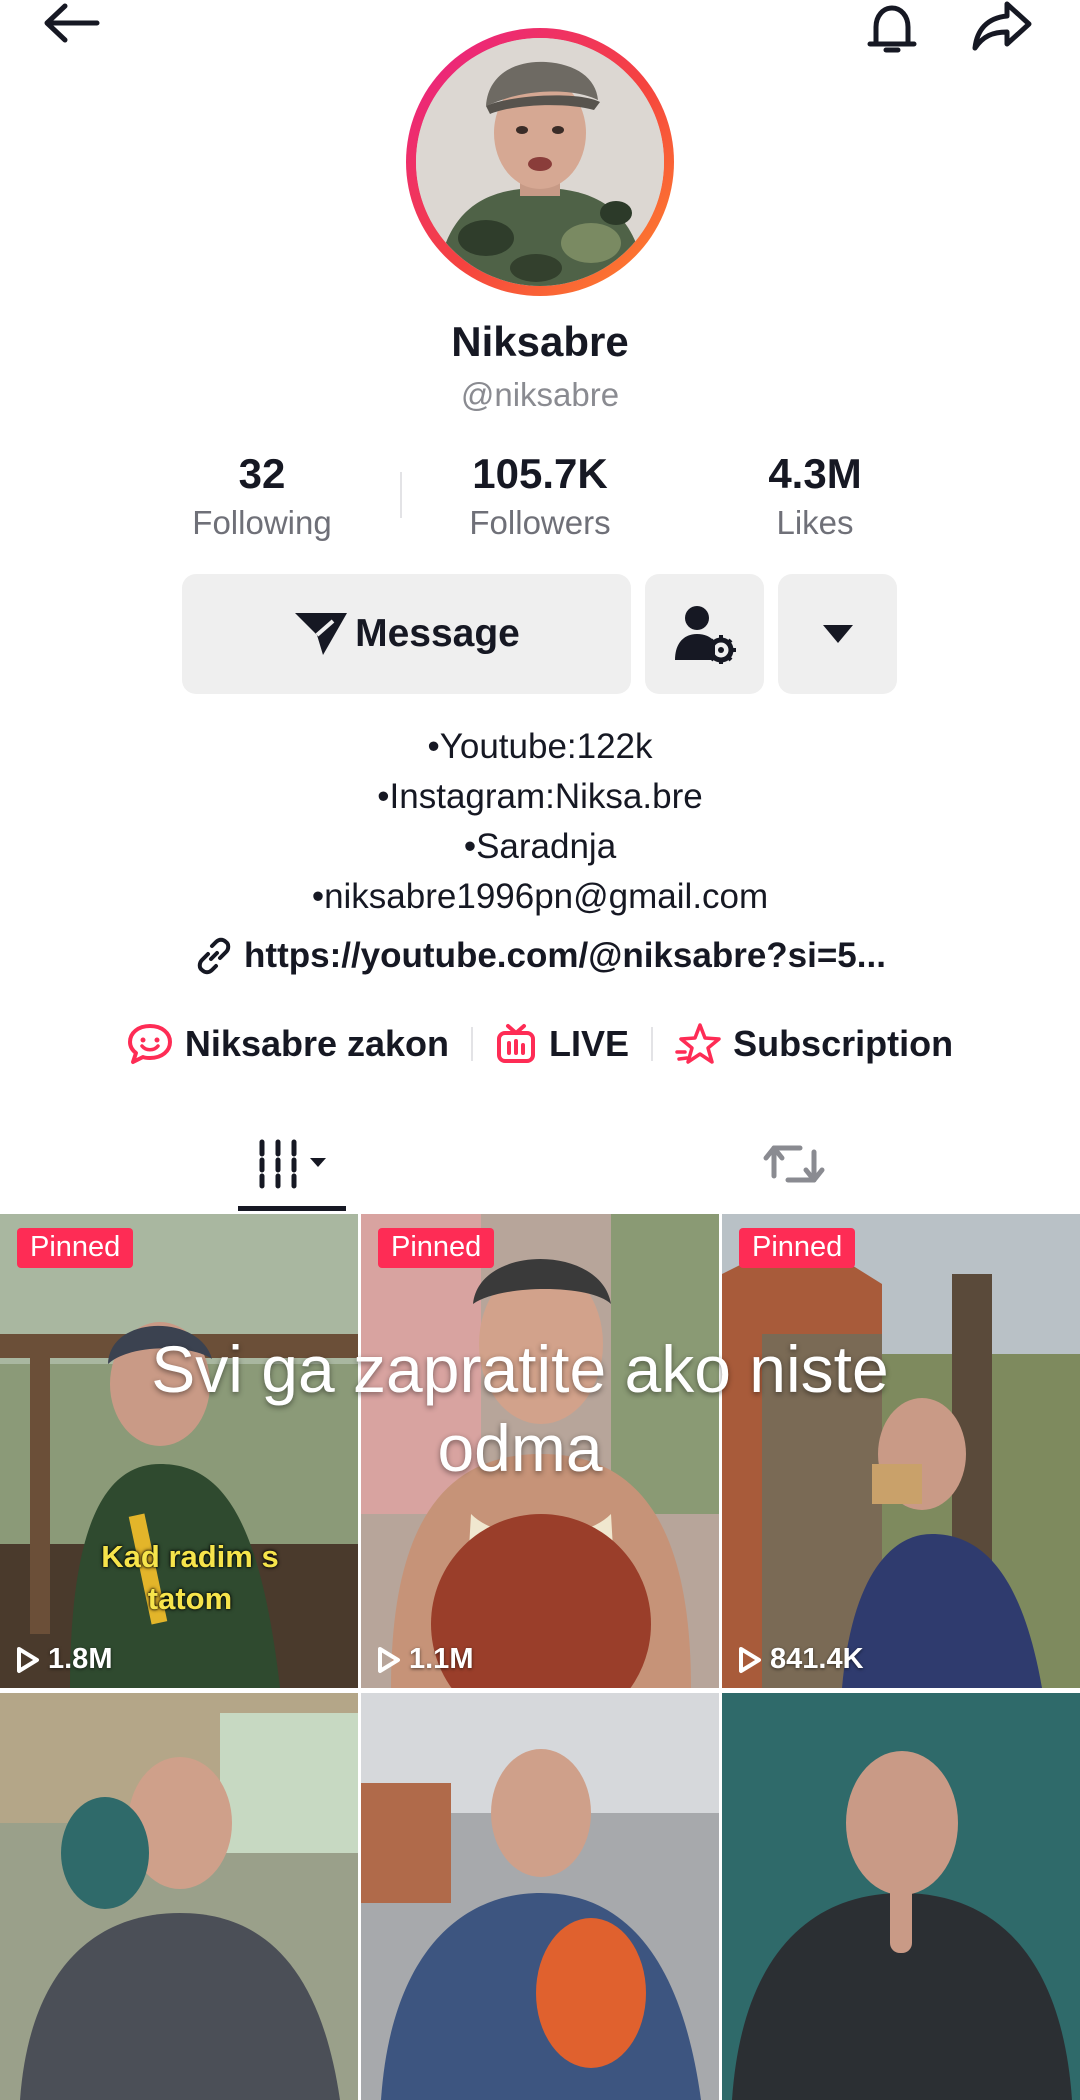 The image size is (1080, 2100). I want to click on more-options-dropdown, so click(837, 634).